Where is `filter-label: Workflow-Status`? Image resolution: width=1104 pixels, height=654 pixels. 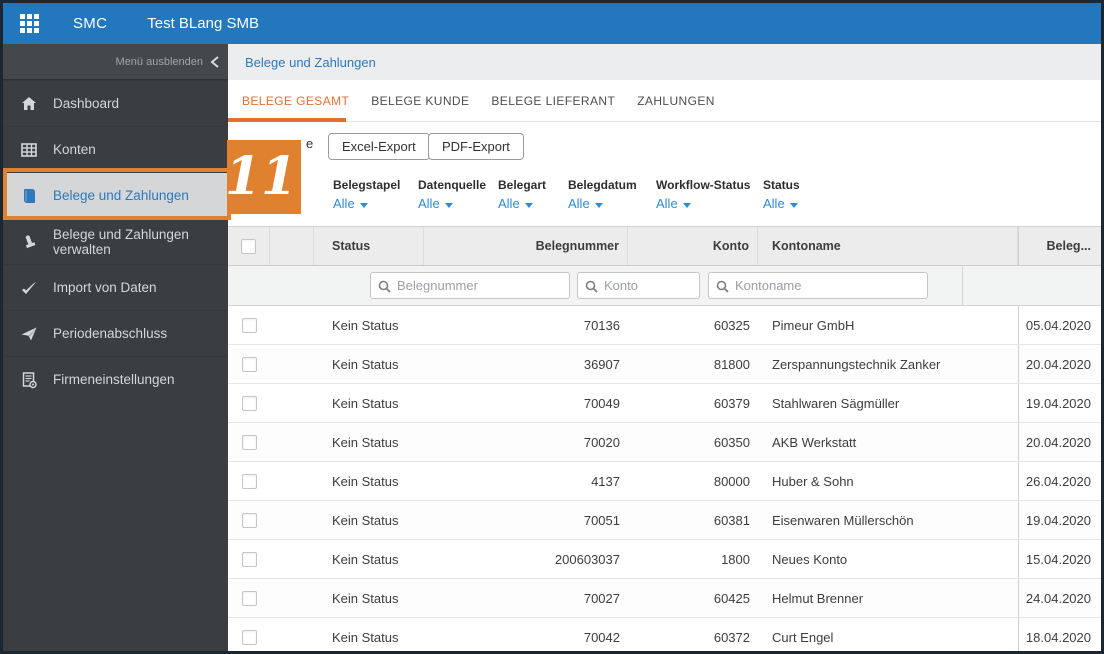
filter-label: Workflow-Status is located at coordinates (703, 185).